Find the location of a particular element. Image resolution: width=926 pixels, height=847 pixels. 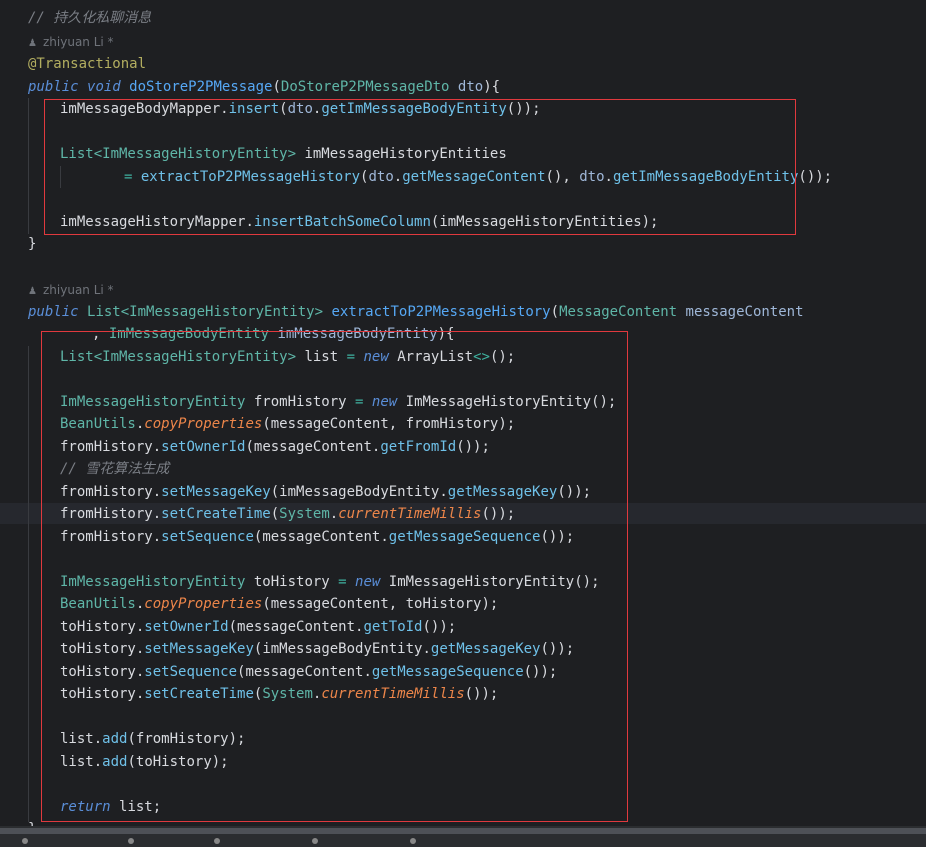

closing-brace: } is located at coordinates (32, 244).